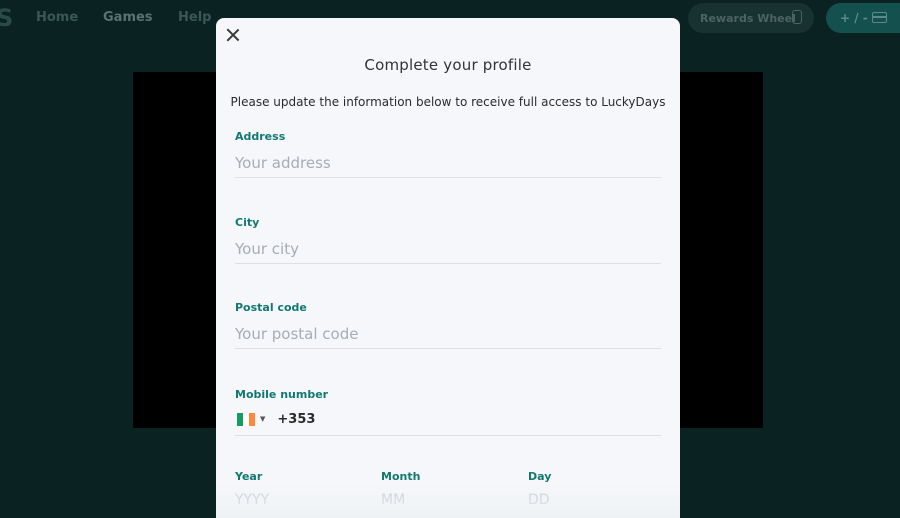 This screenshot has height=518, width=900. What do you see at coordinates (448, 65) in the screenshot?
I see `modal-title: Complete your profile` at bounding box center [448, 65].